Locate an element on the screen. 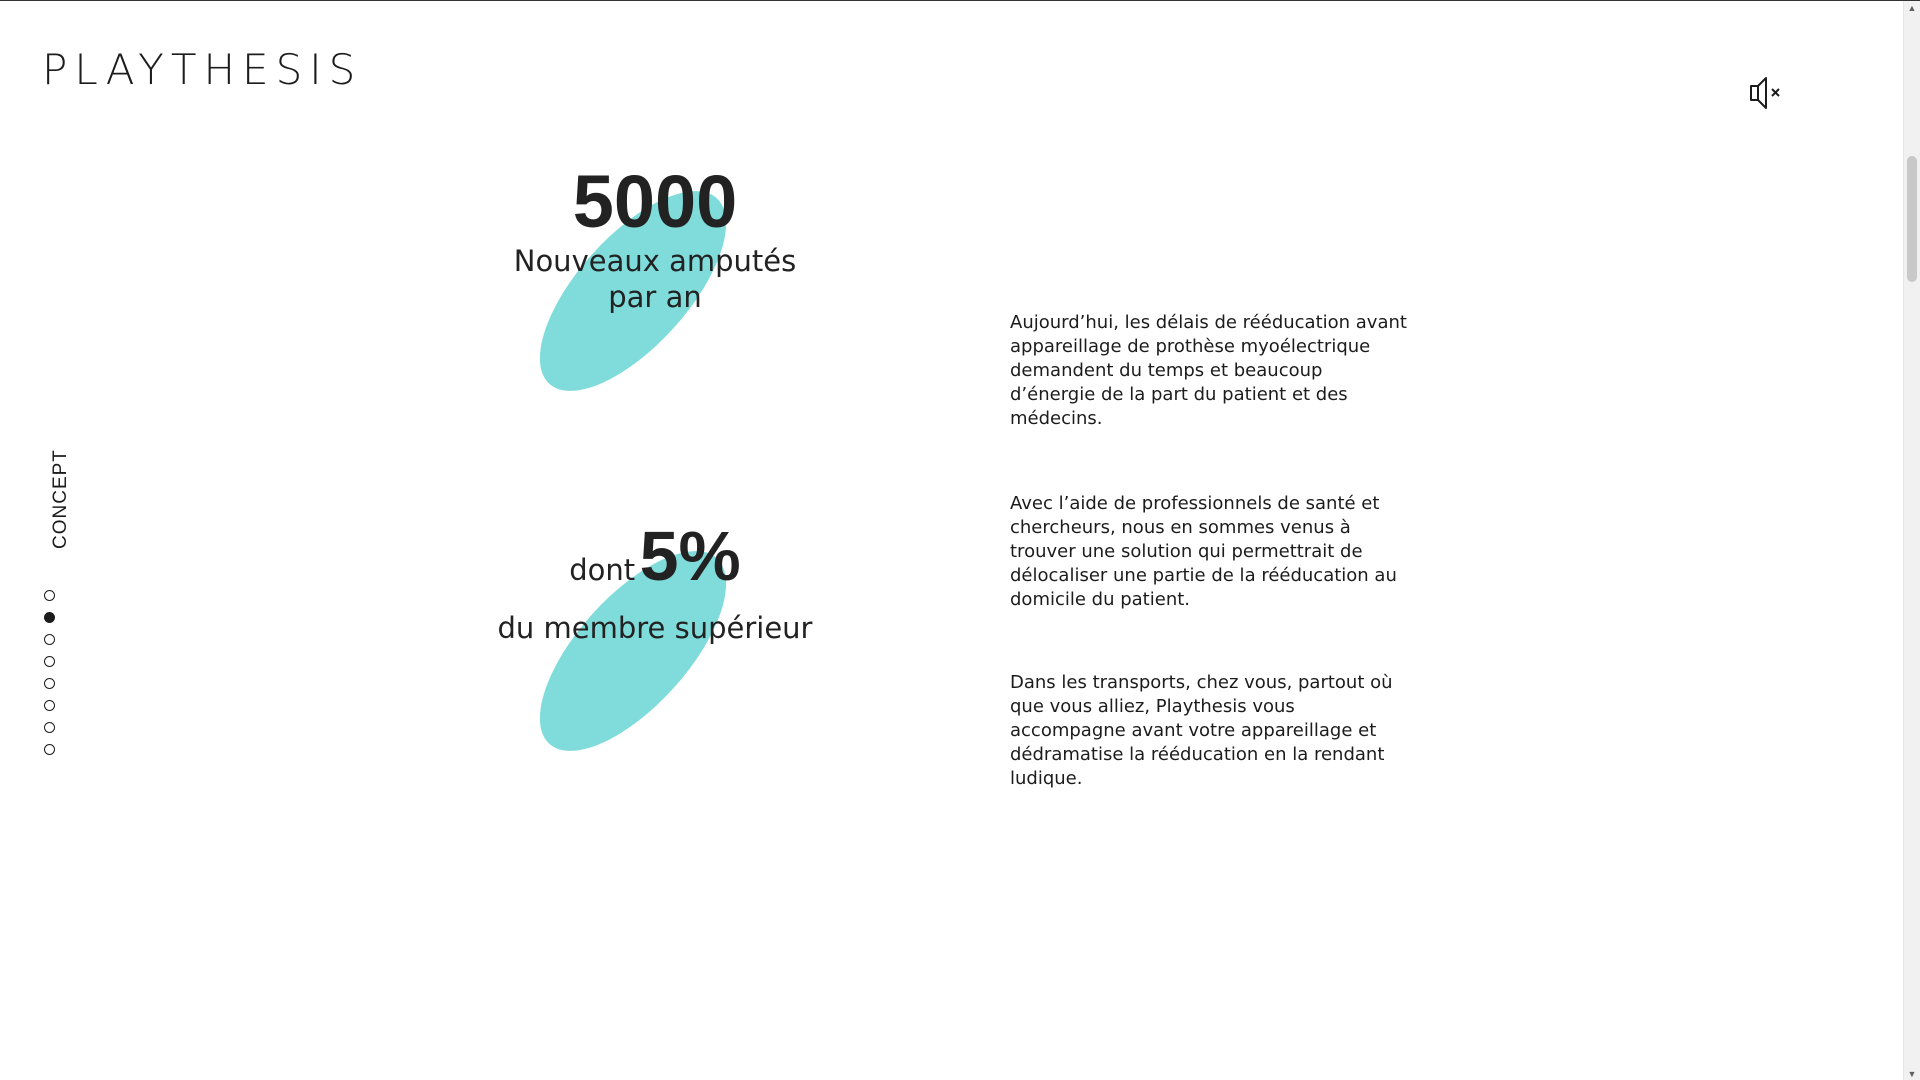 The height and width of the screenshot is (1080, 1920). scroll-down-icon: ▼ is located at coordinates (1912, 1073).